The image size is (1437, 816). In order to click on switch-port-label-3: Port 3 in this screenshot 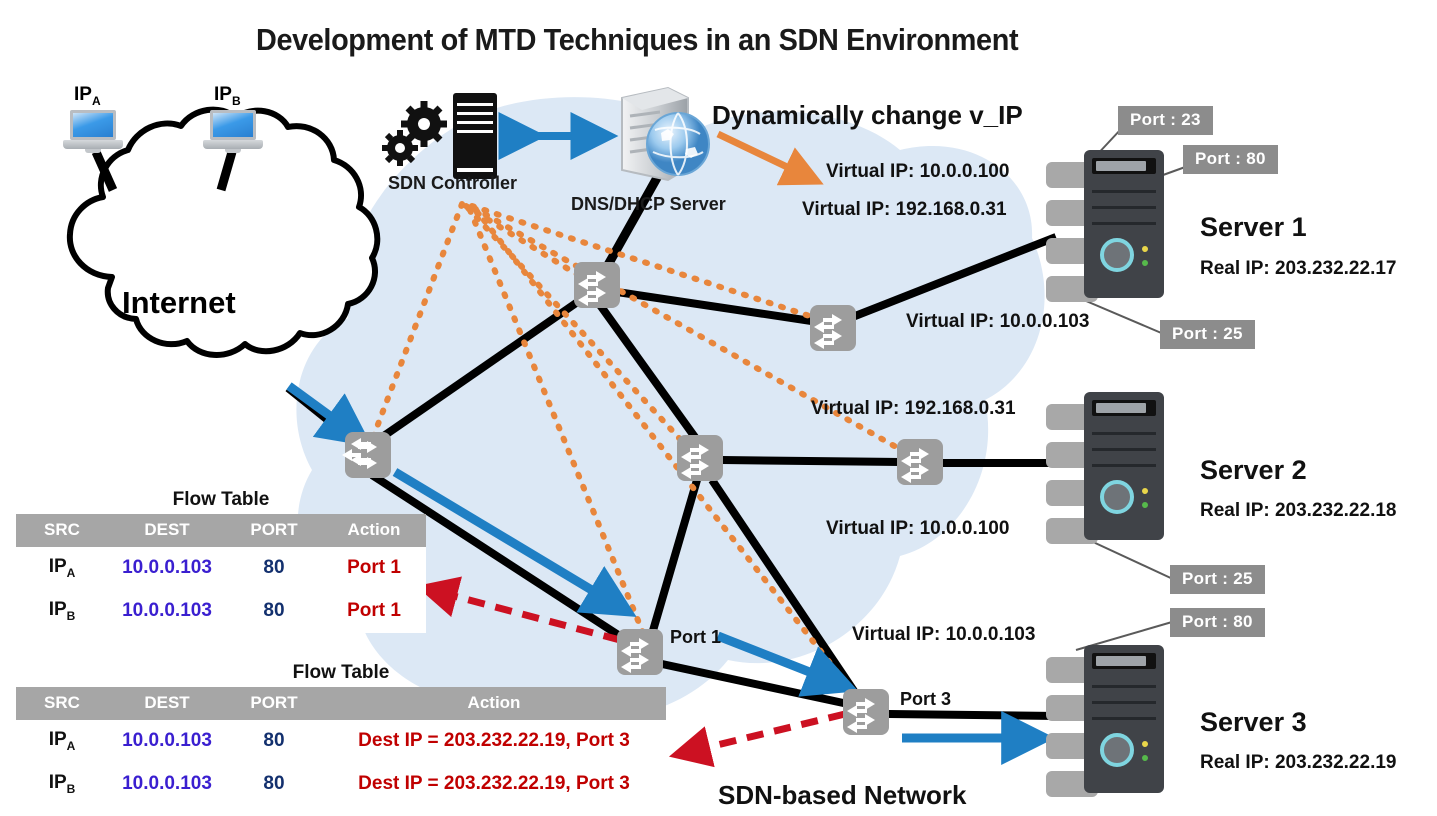, I will do `click(926, 699)`.